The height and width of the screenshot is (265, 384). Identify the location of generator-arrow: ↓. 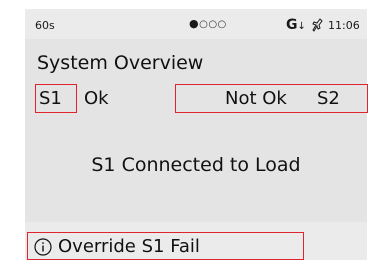
(301, 26).